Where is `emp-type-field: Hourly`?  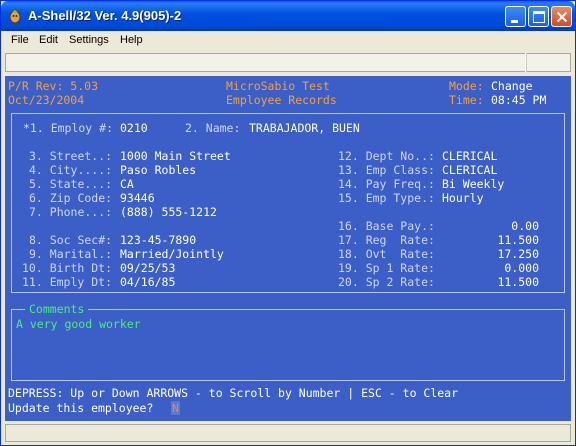 emp-type-field: Hourly is located at coordinates (463, 198).